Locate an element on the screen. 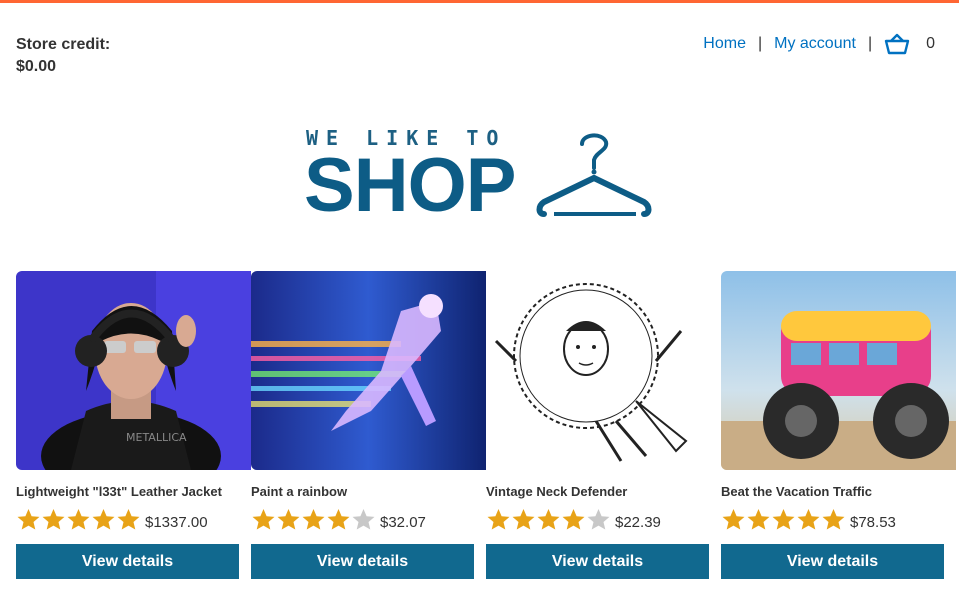 This screenshot has width=959, height=609. product-name: Paint a rainbow is located at coordinates (368, 492).